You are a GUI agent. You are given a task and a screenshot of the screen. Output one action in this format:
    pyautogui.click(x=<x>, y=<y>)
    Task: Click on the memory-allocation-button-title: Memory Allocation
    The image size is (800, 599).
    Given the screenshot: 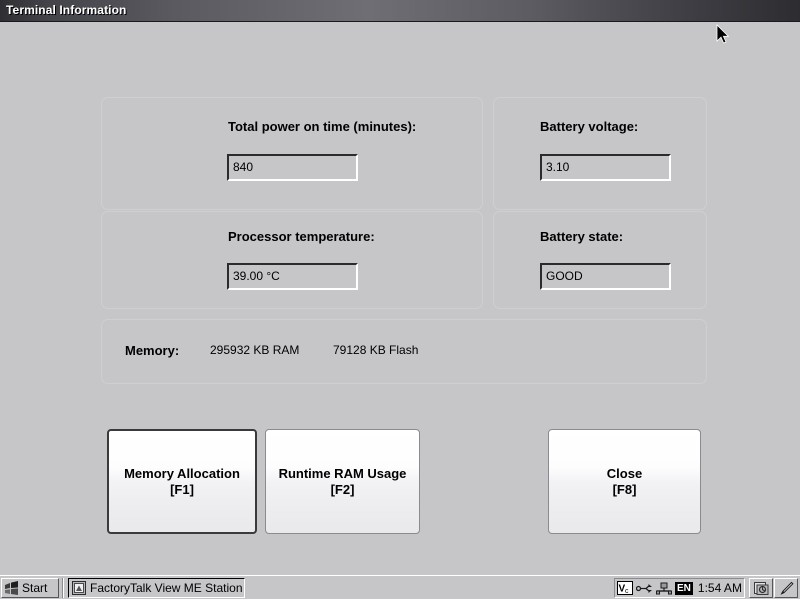 What is the action you would take?
    pyautogui.click(x=182, y=473)
    